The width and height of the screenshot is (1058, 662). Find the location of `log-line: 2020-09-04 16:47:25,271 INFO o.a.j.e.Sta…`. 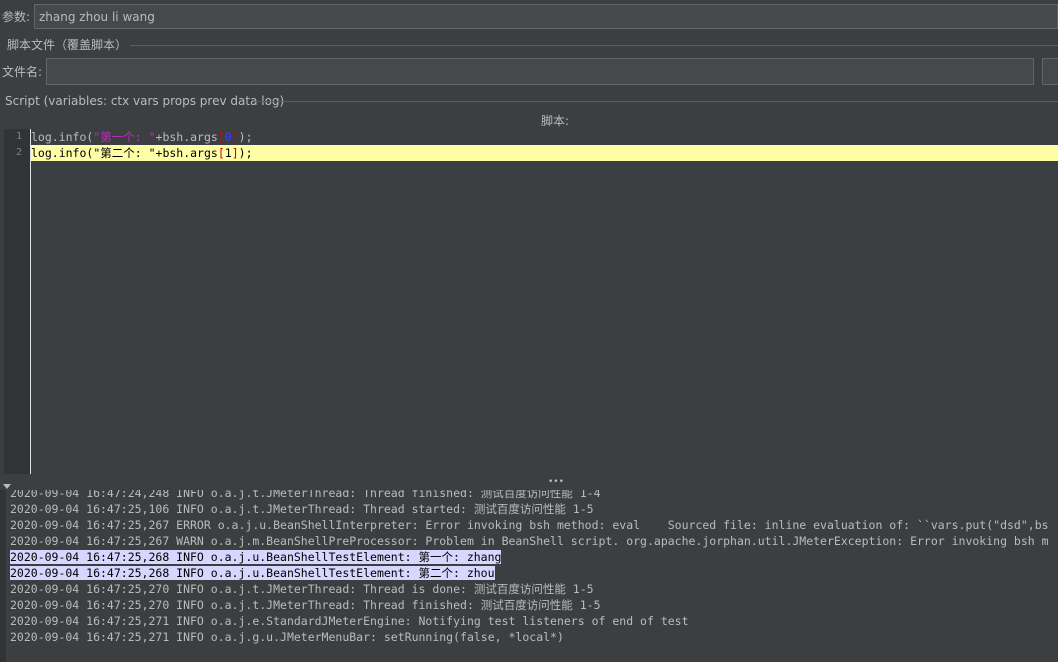

log-line: 2020-09-04 16:47:25,271 INFO o.a.j.e.Sta… is located at coordinates (349, 621).